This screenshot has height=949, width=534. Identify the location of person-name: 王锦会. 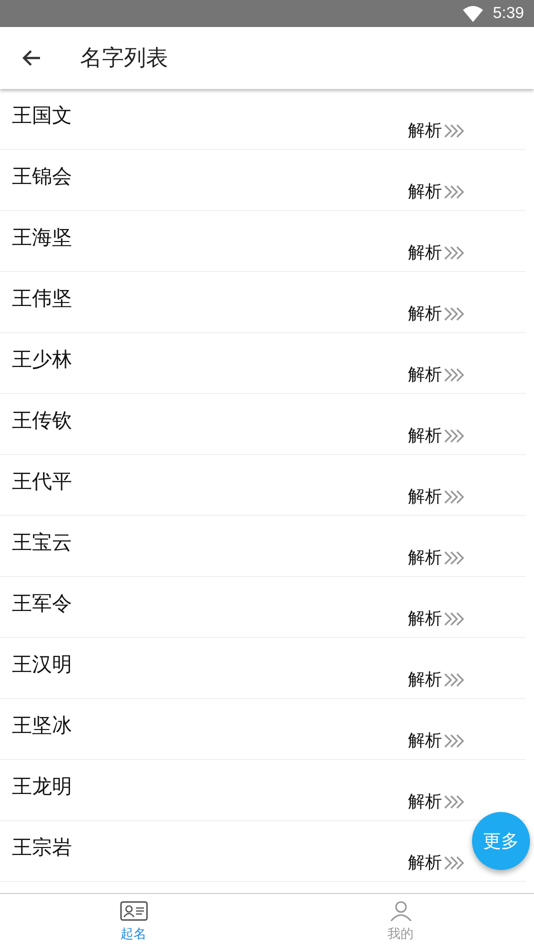
(42, 176).